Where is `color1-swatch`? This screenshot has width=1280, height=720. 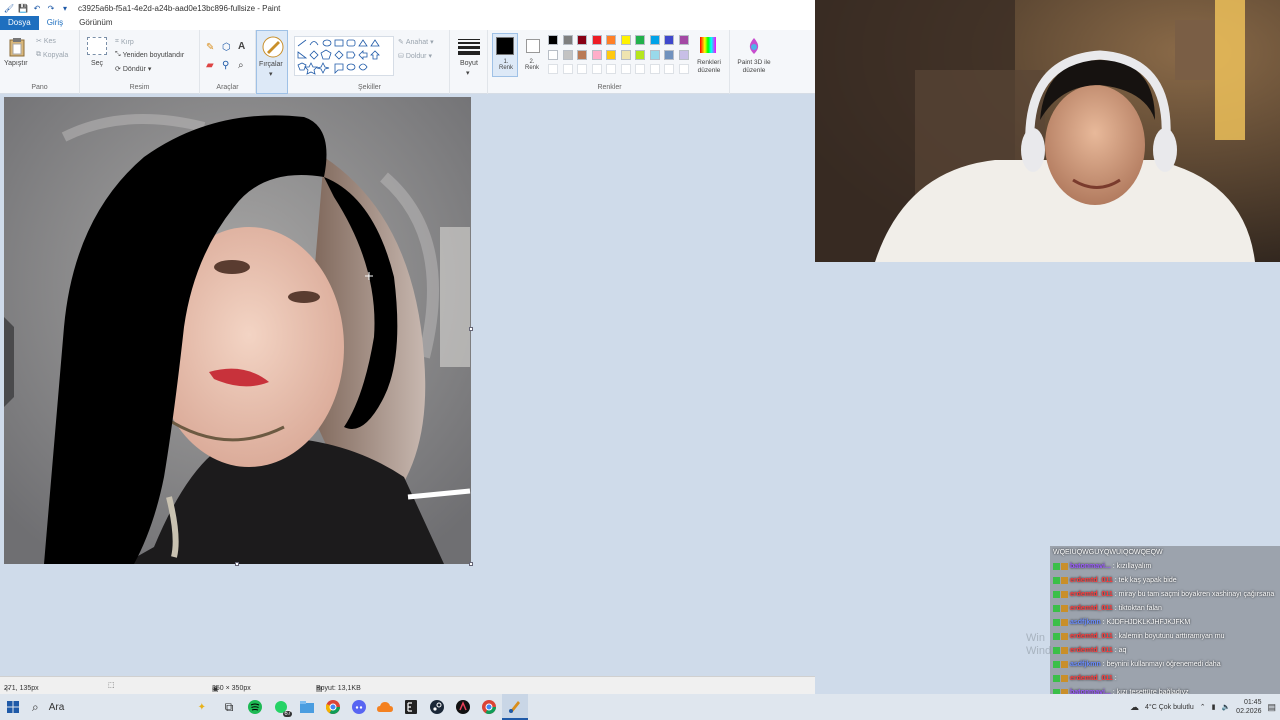
color1-swatch is located at coordinates (505, 46).